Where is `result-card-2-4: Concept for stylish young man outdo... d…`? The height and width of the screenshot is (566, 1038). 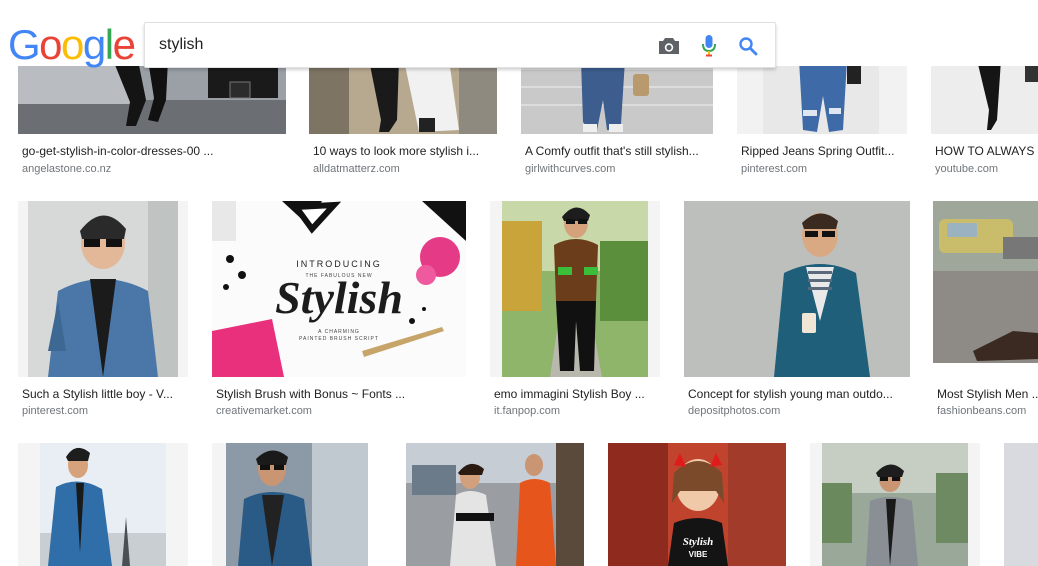 result-card-2-4: Concept for stylish young man outdo... d… is located at coordinates (798, 311).